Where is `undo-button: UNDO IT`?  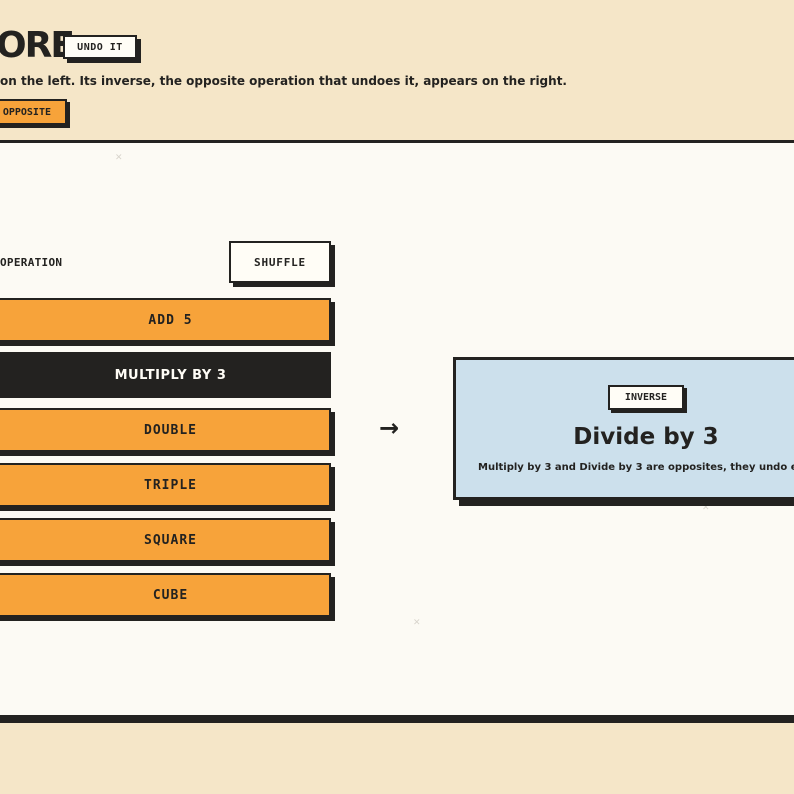
undo-button: UNDO IT is located at coordinates (100, 47).